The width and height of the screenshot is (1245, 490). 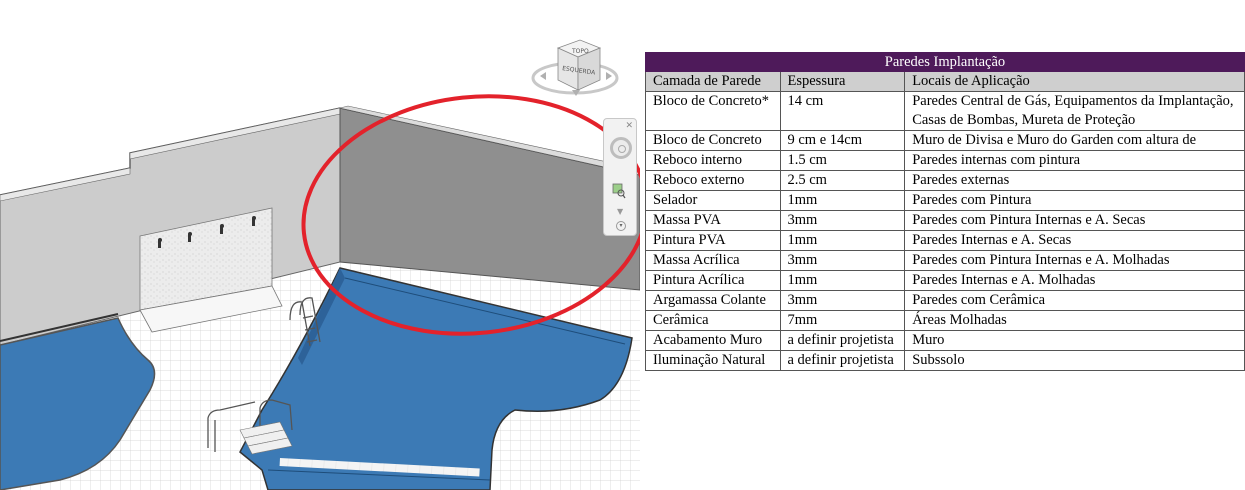 I want to click on cell-camada: Argamassa Colante, so click(x=713, y=300).